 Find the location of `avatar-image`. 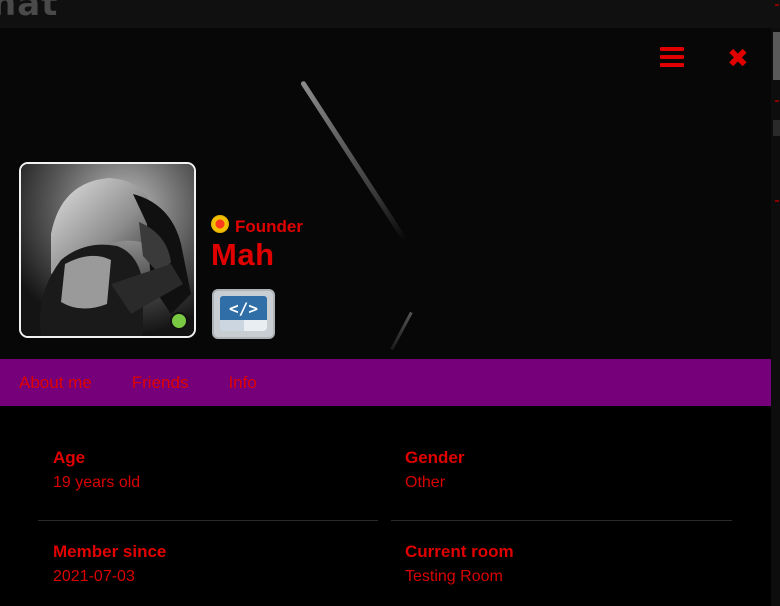

avatar-image is located at coordinates (107, 250).